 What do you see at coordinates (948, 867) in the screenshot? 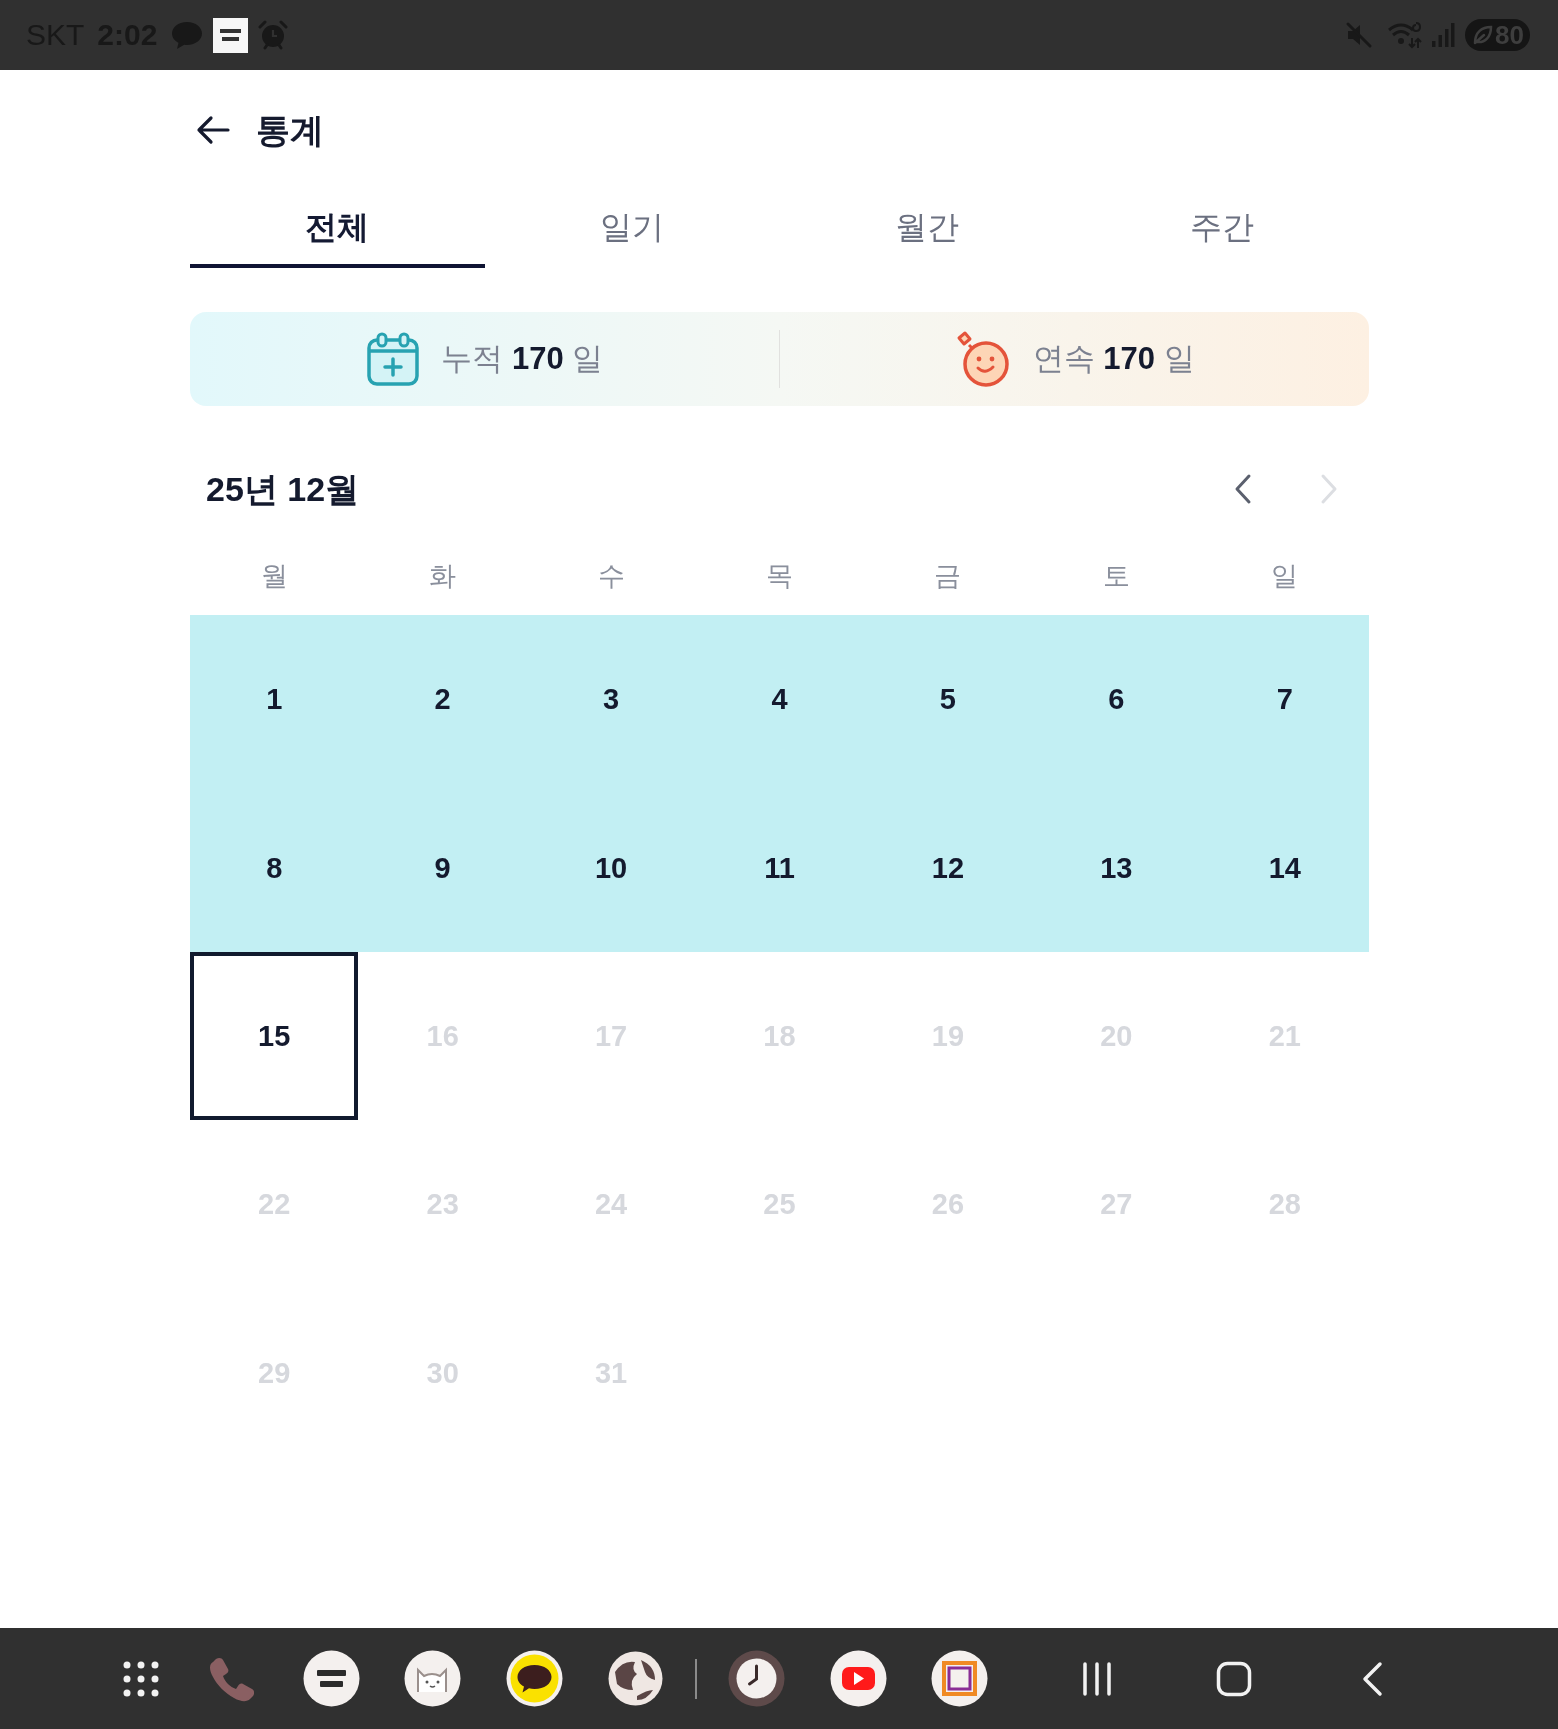
I see `calendar-day: 12` at bounding box center [948, 867].